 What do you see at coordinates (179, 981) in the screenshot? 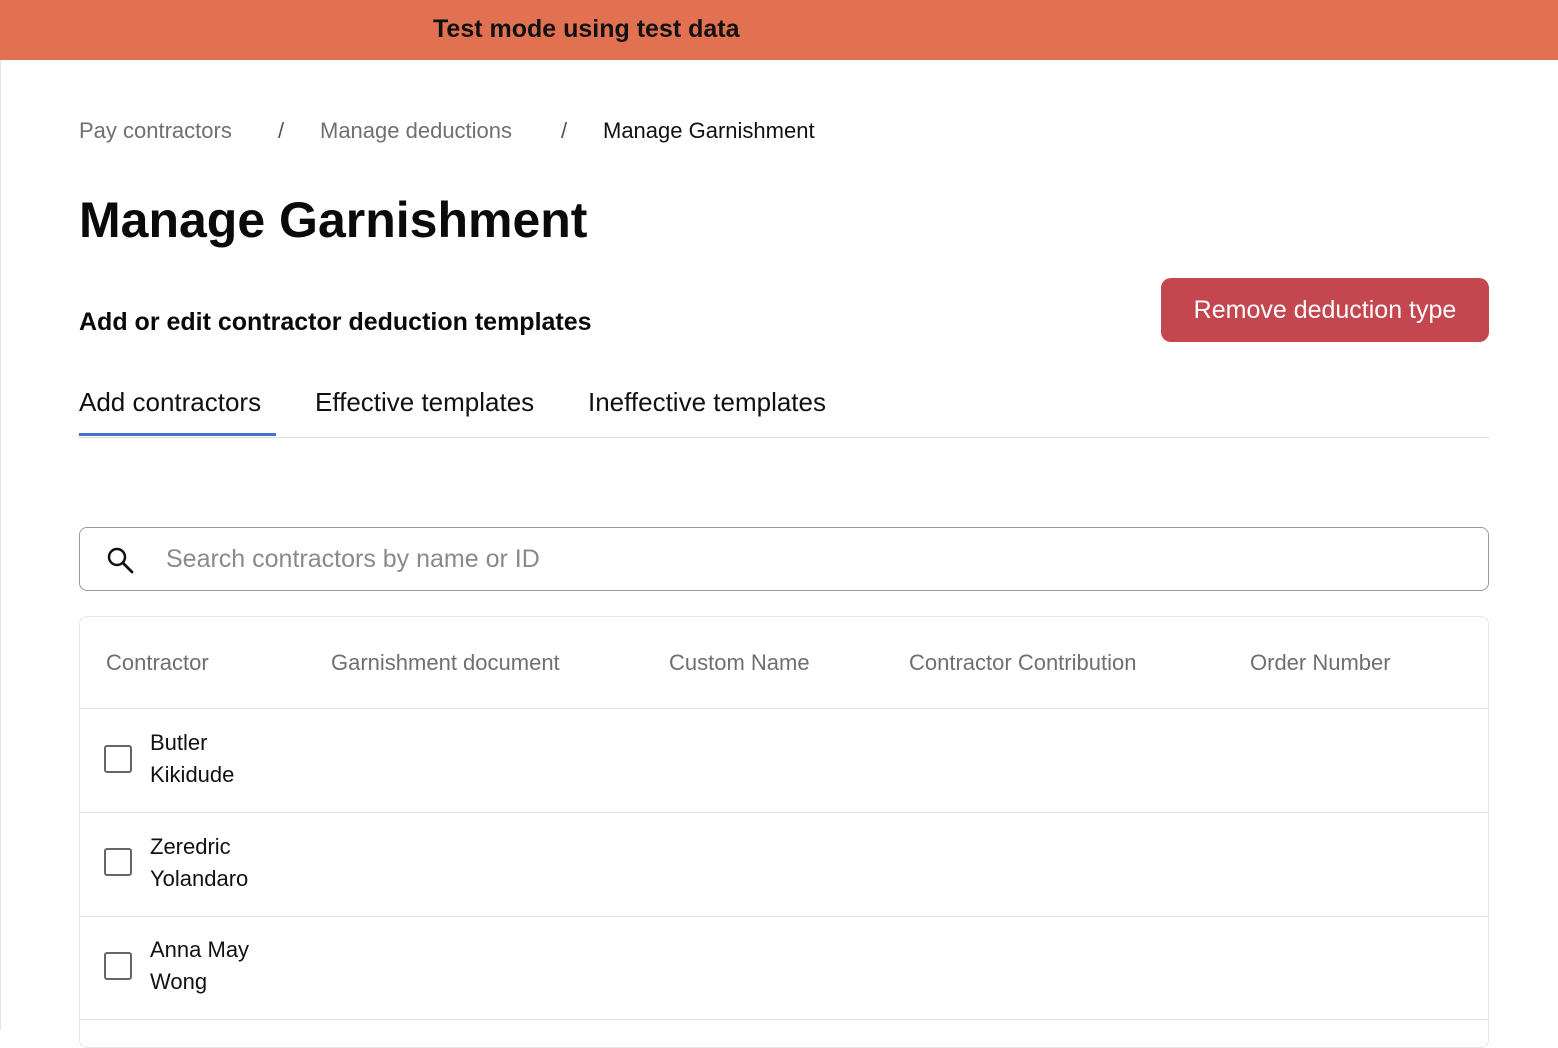
I see `contractor-last-name: Wong` at bounding box center [179, 981].